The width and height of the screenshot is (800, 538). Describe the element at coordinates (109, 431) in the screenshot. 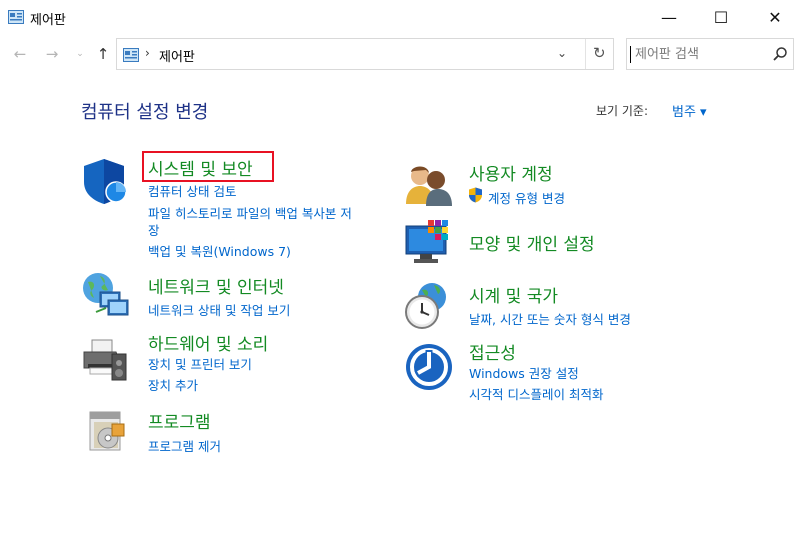

I see `programs-icon` at that location.